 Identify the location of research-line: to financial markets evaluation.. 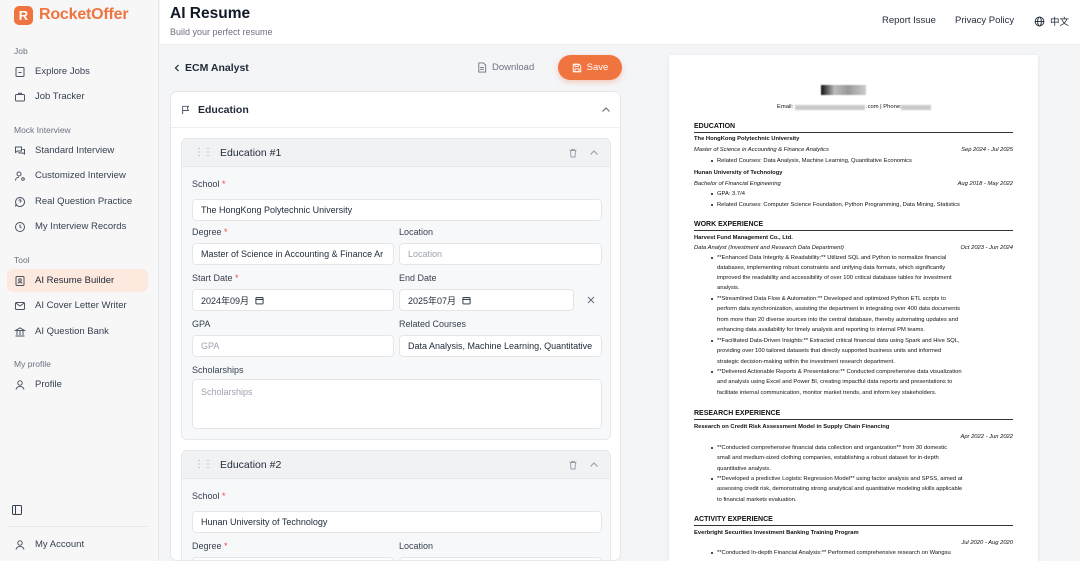
(757, 500).